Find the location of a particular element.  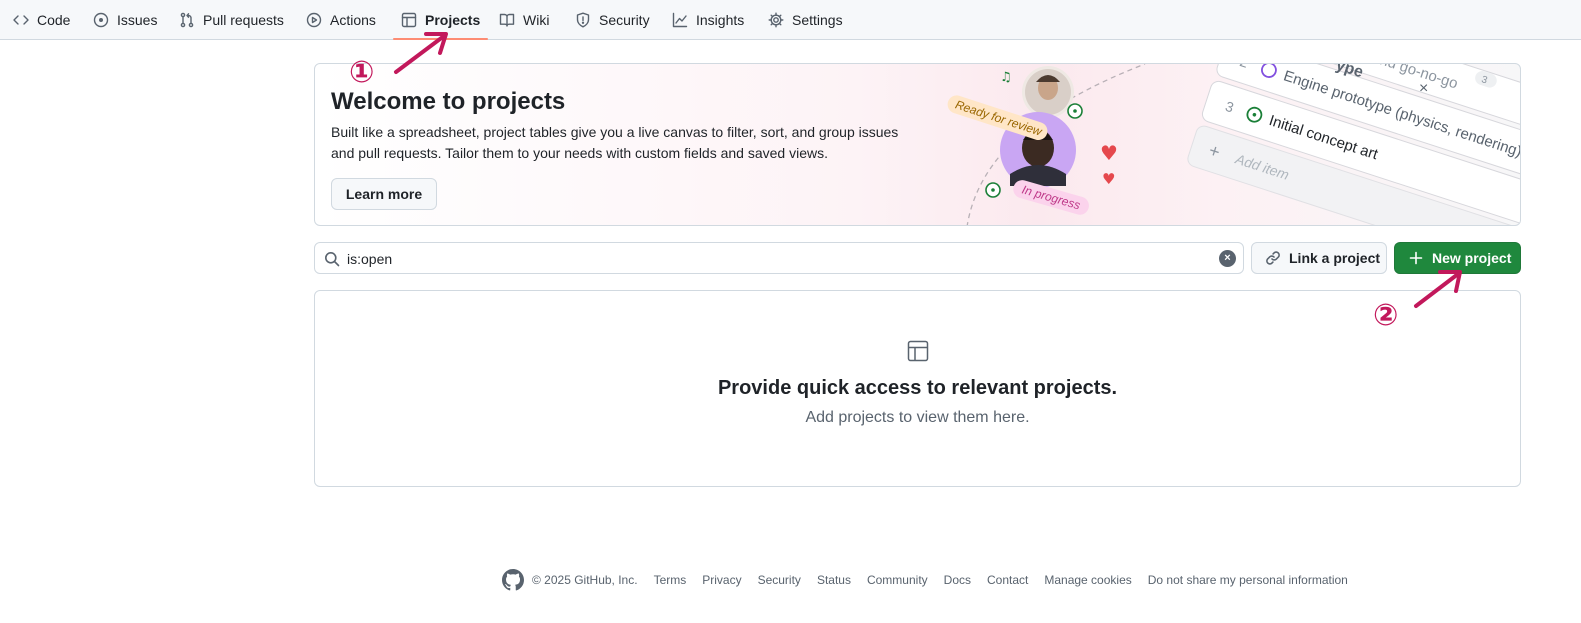

learn-more-button: Learn more is located at coordinates (384, 194).